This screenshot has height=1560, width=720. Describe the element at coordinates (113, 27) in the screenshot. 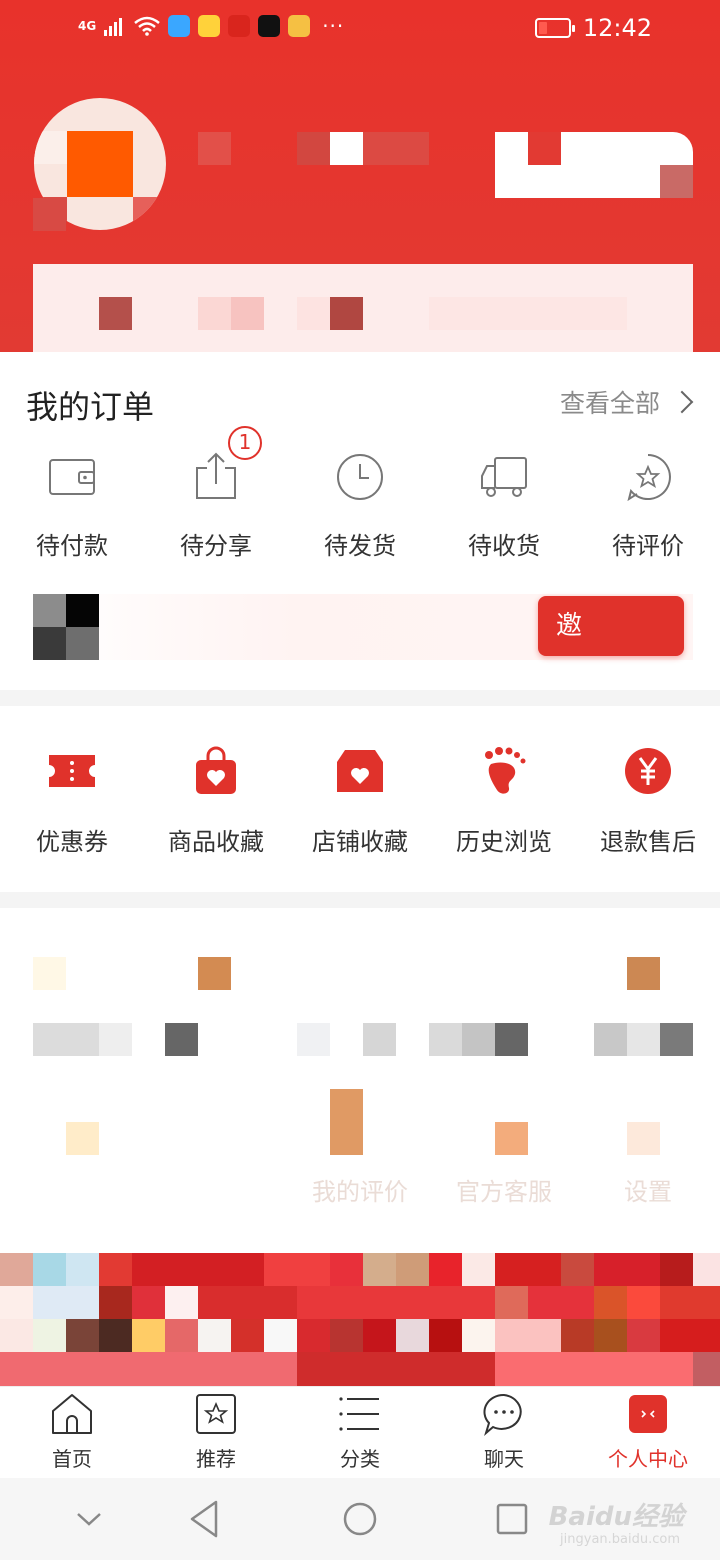

I see `signal-icon` at that location.